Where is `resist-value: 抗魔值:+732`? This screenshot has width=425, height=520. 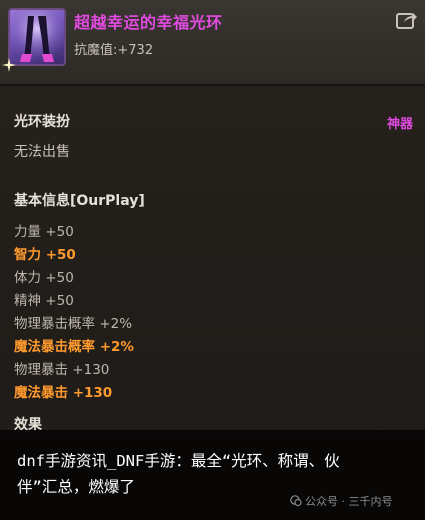
resist-value: 抗魔值:+732 is located at coordinates (114, 50).